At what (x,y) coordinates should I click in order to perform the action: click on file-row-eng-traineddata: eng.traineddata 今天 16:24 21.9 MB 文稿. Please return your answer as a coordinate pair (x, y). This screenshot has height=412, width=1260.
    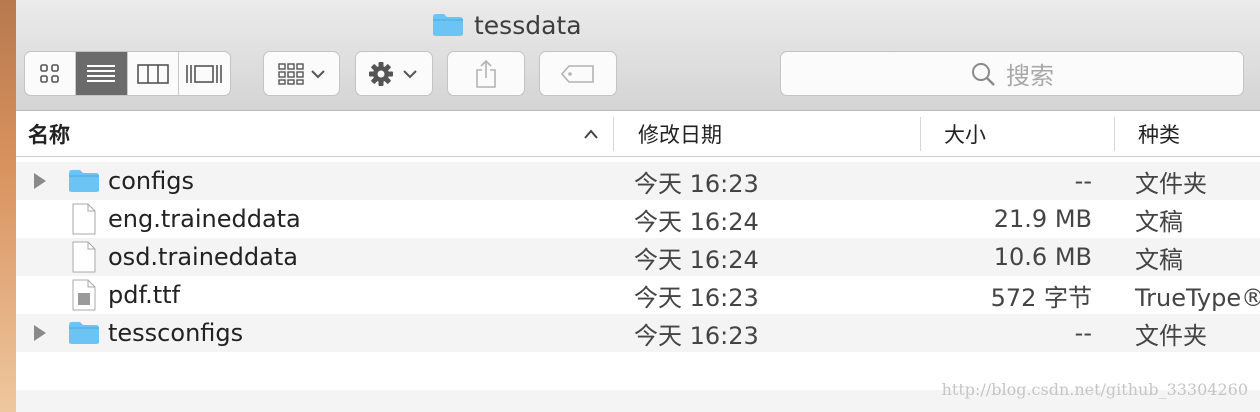
    Looking at the image, I should click on (638, 219).